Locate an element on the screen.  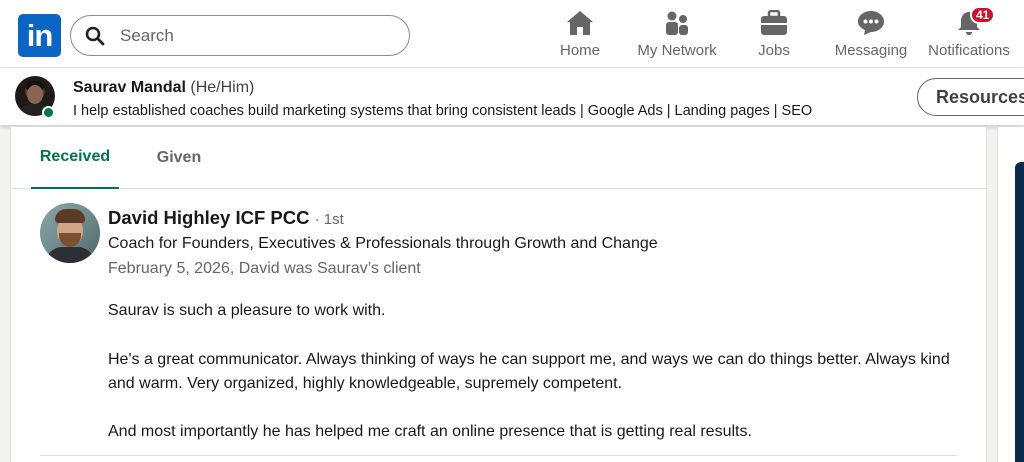
briefcase-icon is located at coordinates (774, 23).